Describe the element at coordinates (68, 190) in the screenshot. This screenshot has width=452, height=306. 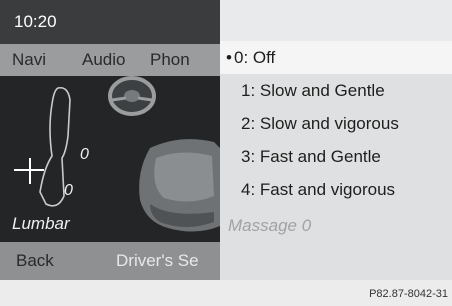
I see `lumbar-lower-value: 0` at that location.